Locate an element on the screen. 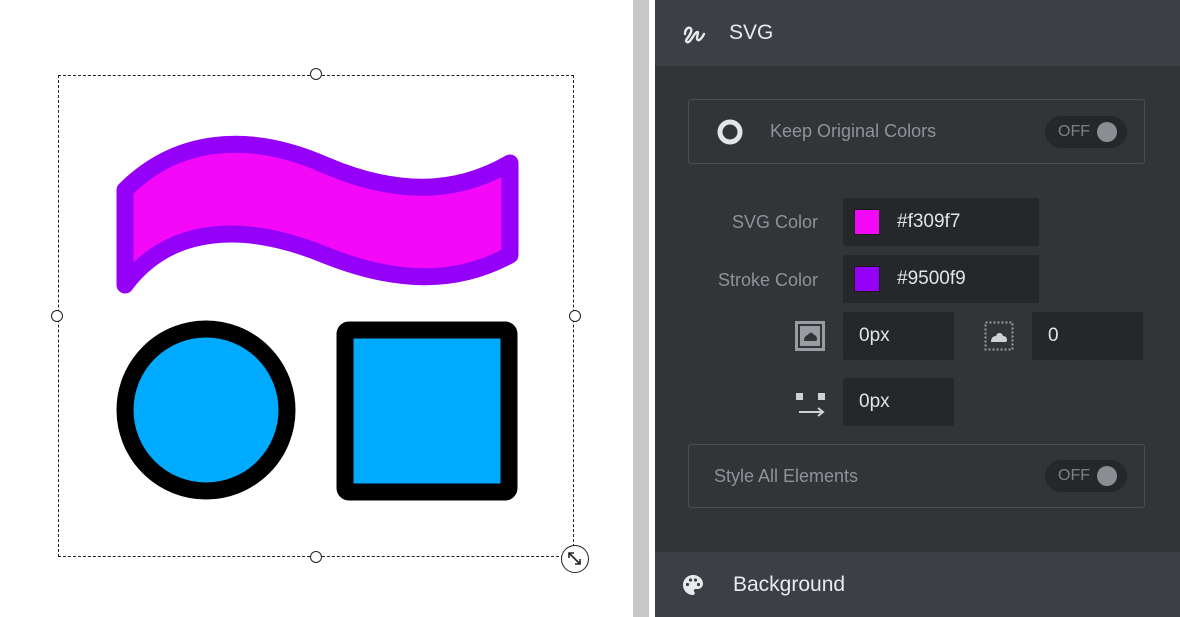 The width and height of the screenshot is (1180, 617). svg-section-header: SVG is located at coordinates (917, 33).